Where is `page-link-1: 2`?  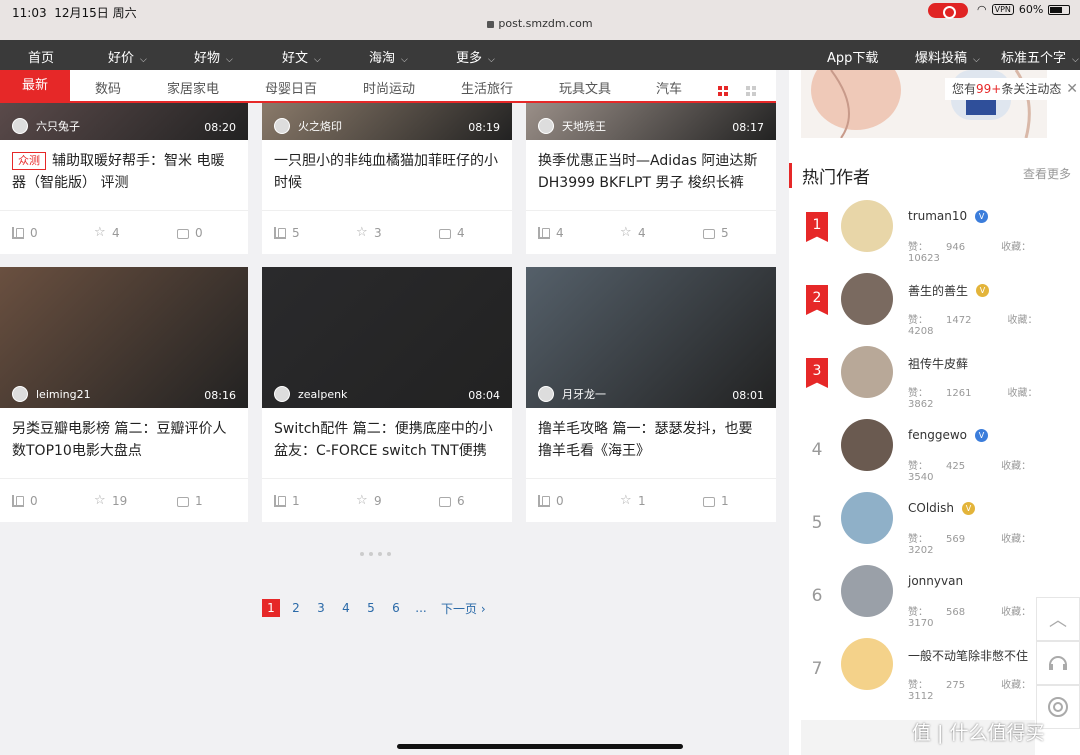 page-link-1: 2 is located at coordinates (296, 608).